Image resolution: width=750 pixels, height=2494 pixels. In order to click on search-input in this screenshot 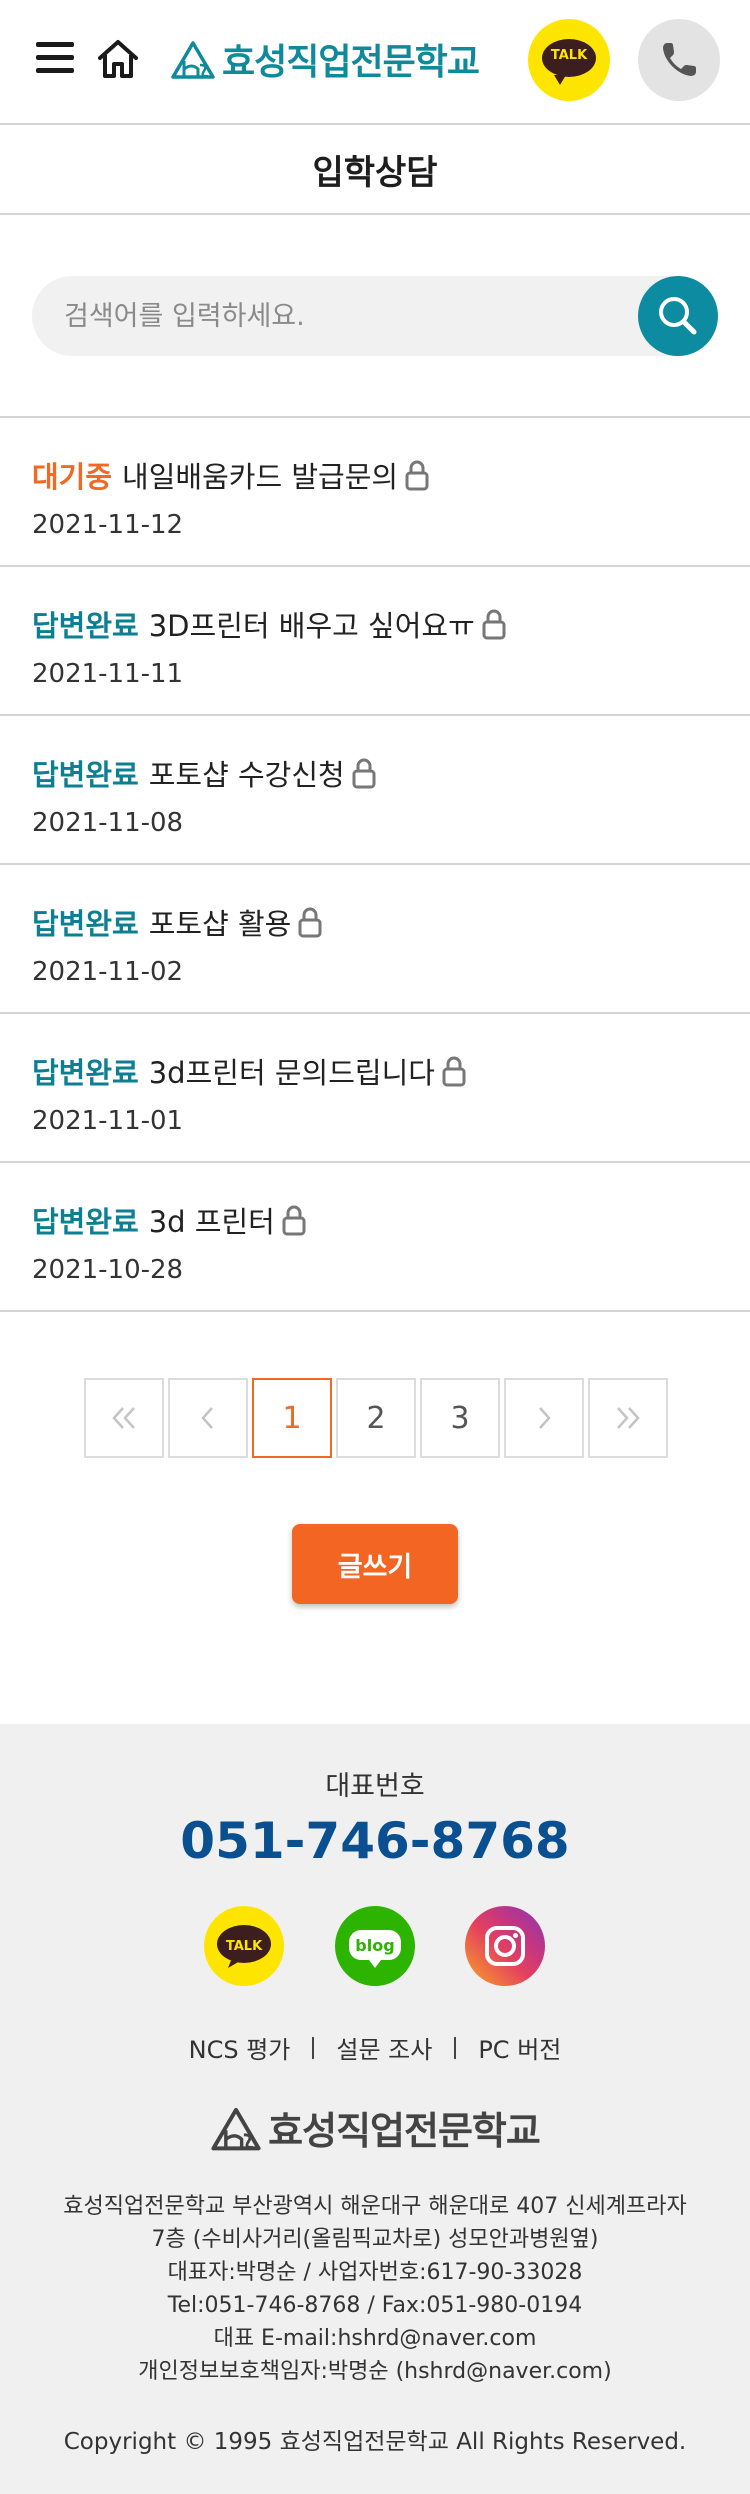, I will do `click(332, 316)`.